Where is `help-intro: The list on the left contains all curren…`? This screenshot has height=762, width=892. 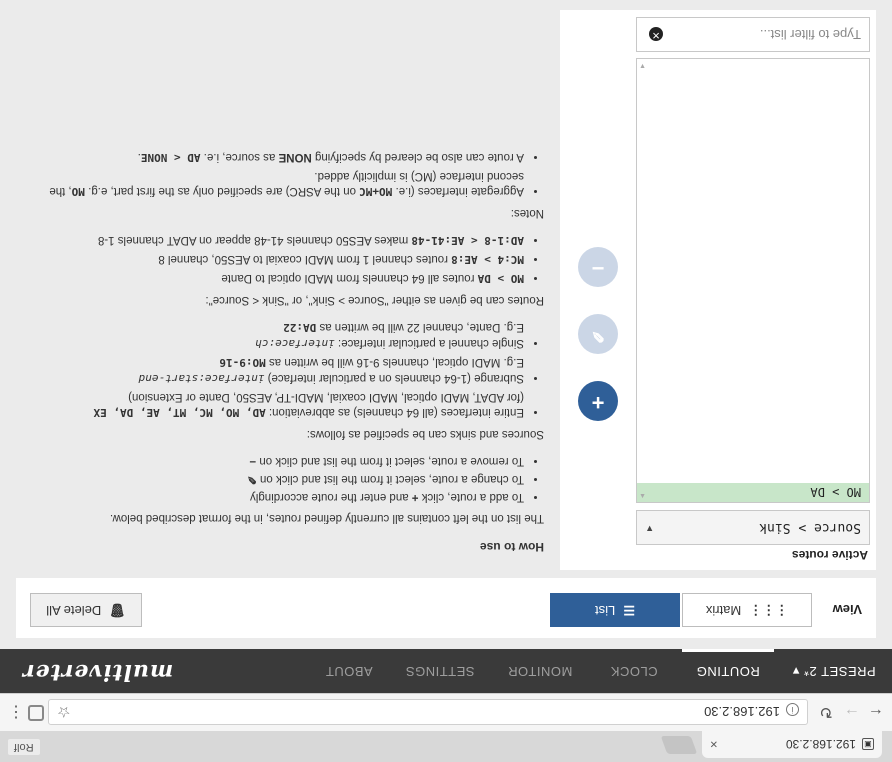 help-intro: The list on the left contains all curren… is located at coordinates (326, 518).